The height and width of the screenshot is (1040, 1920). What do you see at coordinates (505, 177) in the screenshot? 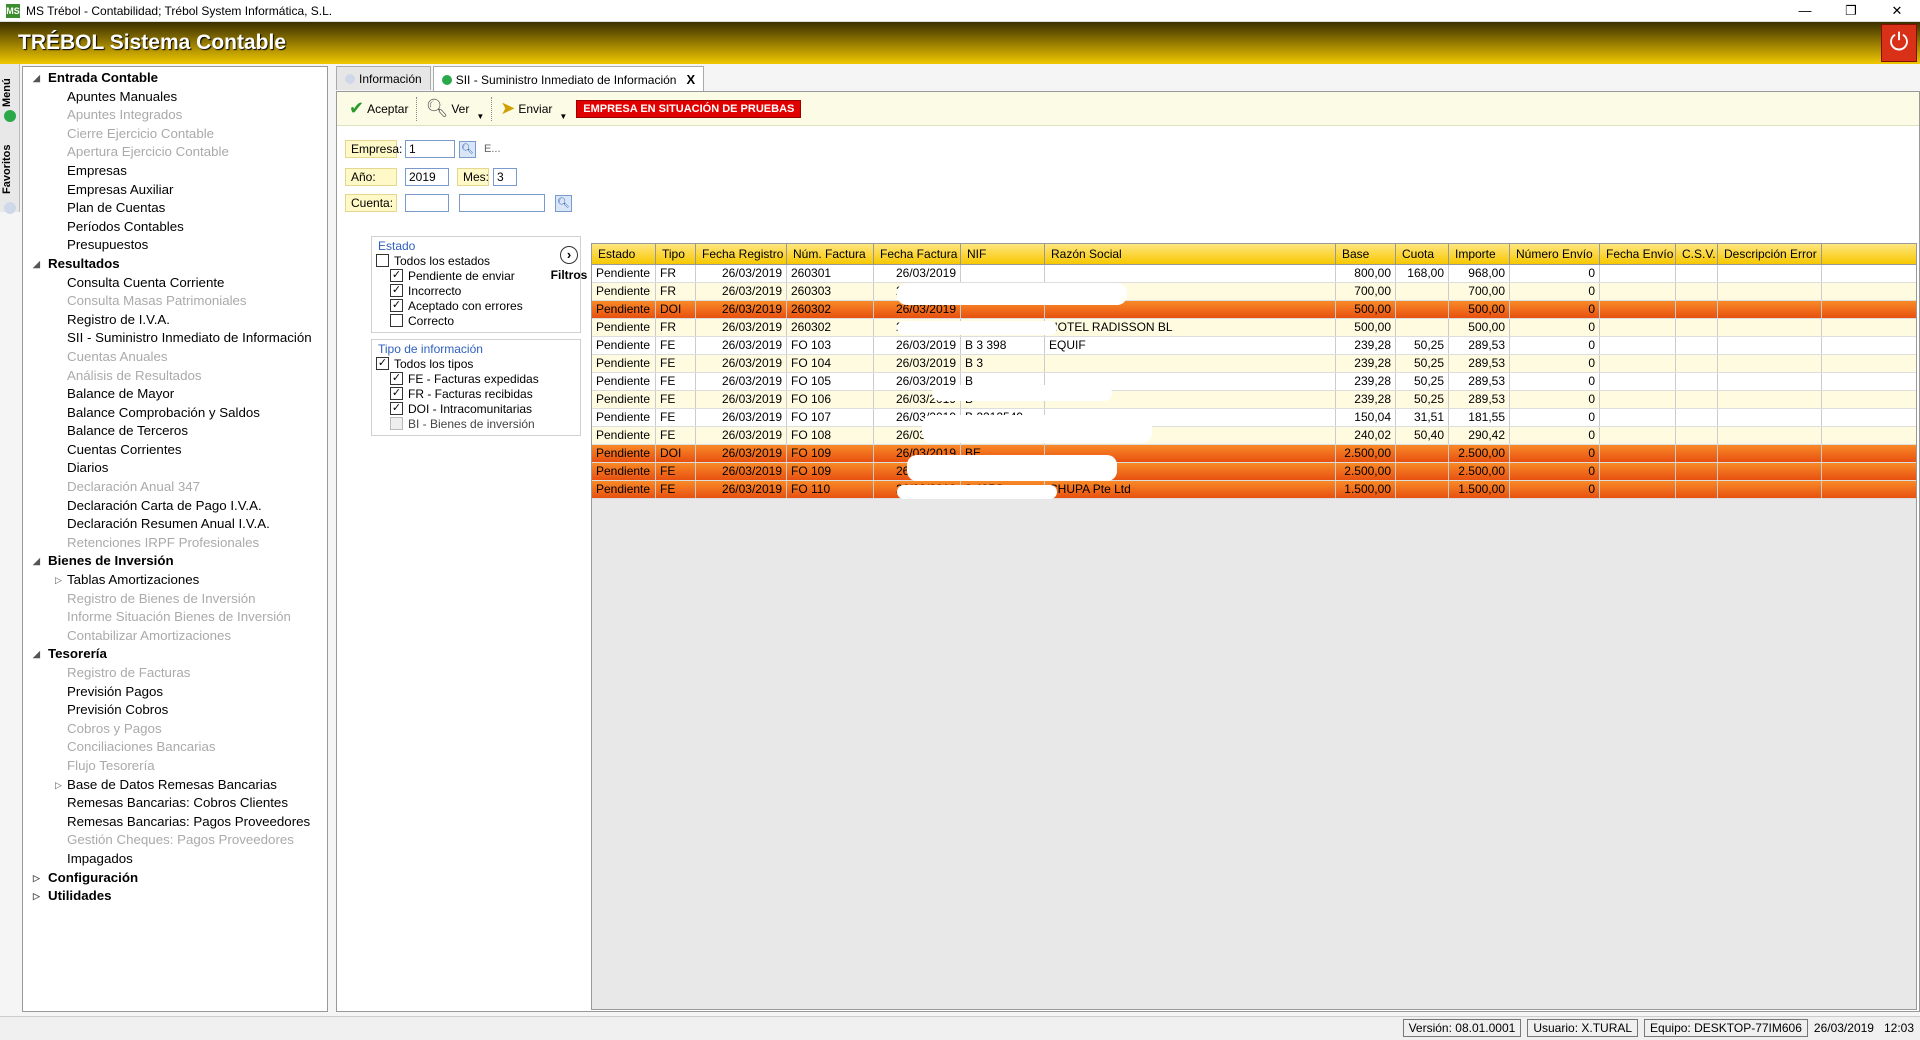
I see `mes-input: 3` at bounding box center [505, 177].